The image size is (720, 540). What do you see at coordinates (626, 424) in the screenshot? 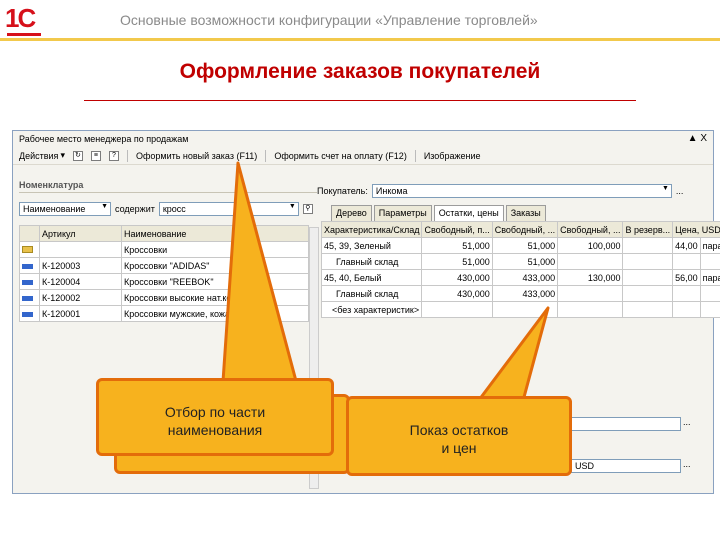
I see `amount-field` at bounding box center [626, 424].